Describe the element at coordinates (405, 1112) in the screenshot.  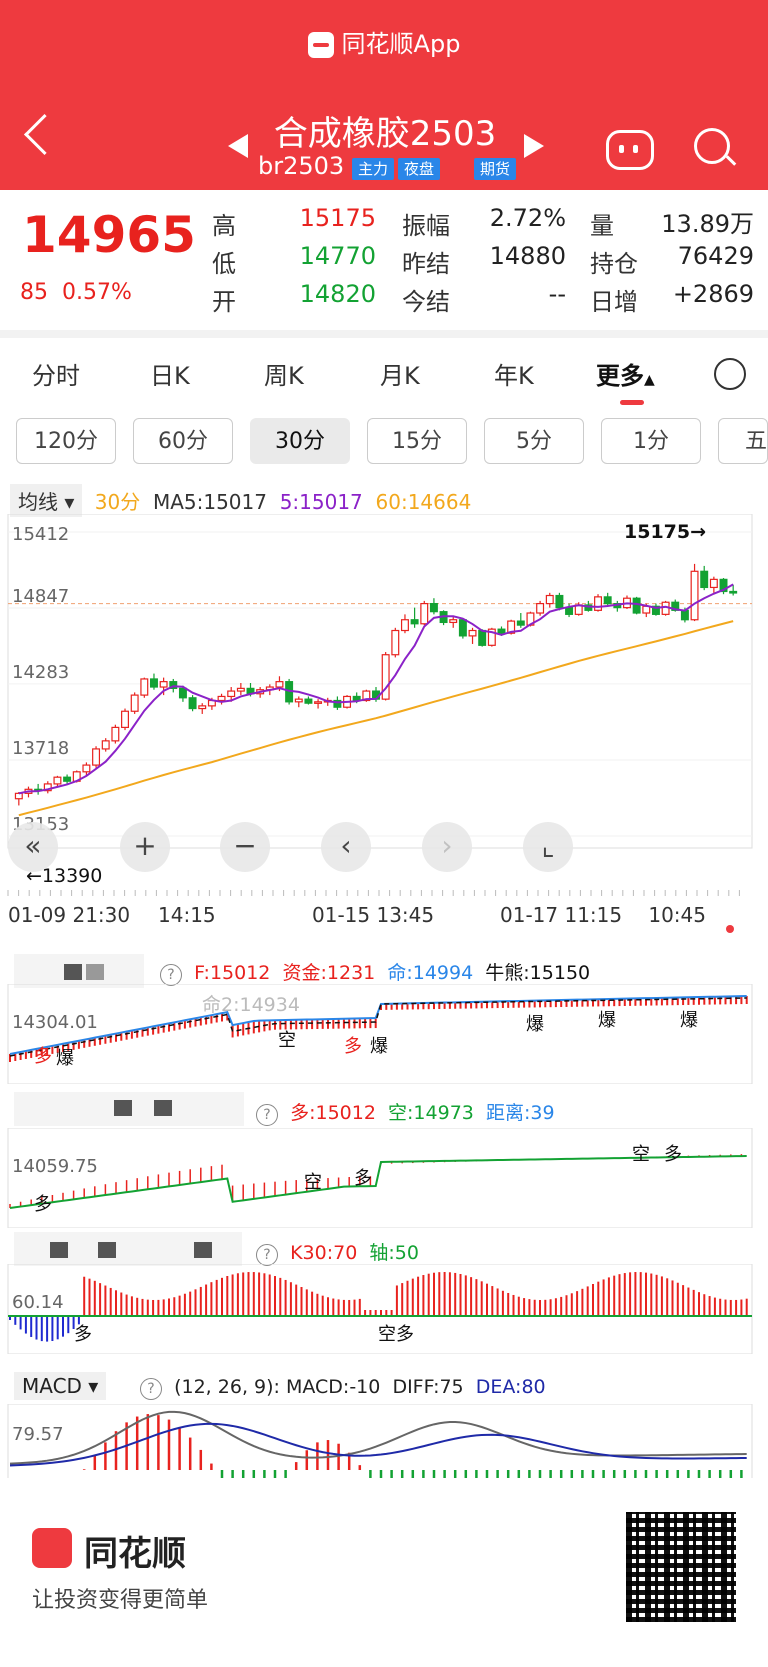
I see `panel2-legend: ? 多:15012 空:14973 距离:39` at that location.